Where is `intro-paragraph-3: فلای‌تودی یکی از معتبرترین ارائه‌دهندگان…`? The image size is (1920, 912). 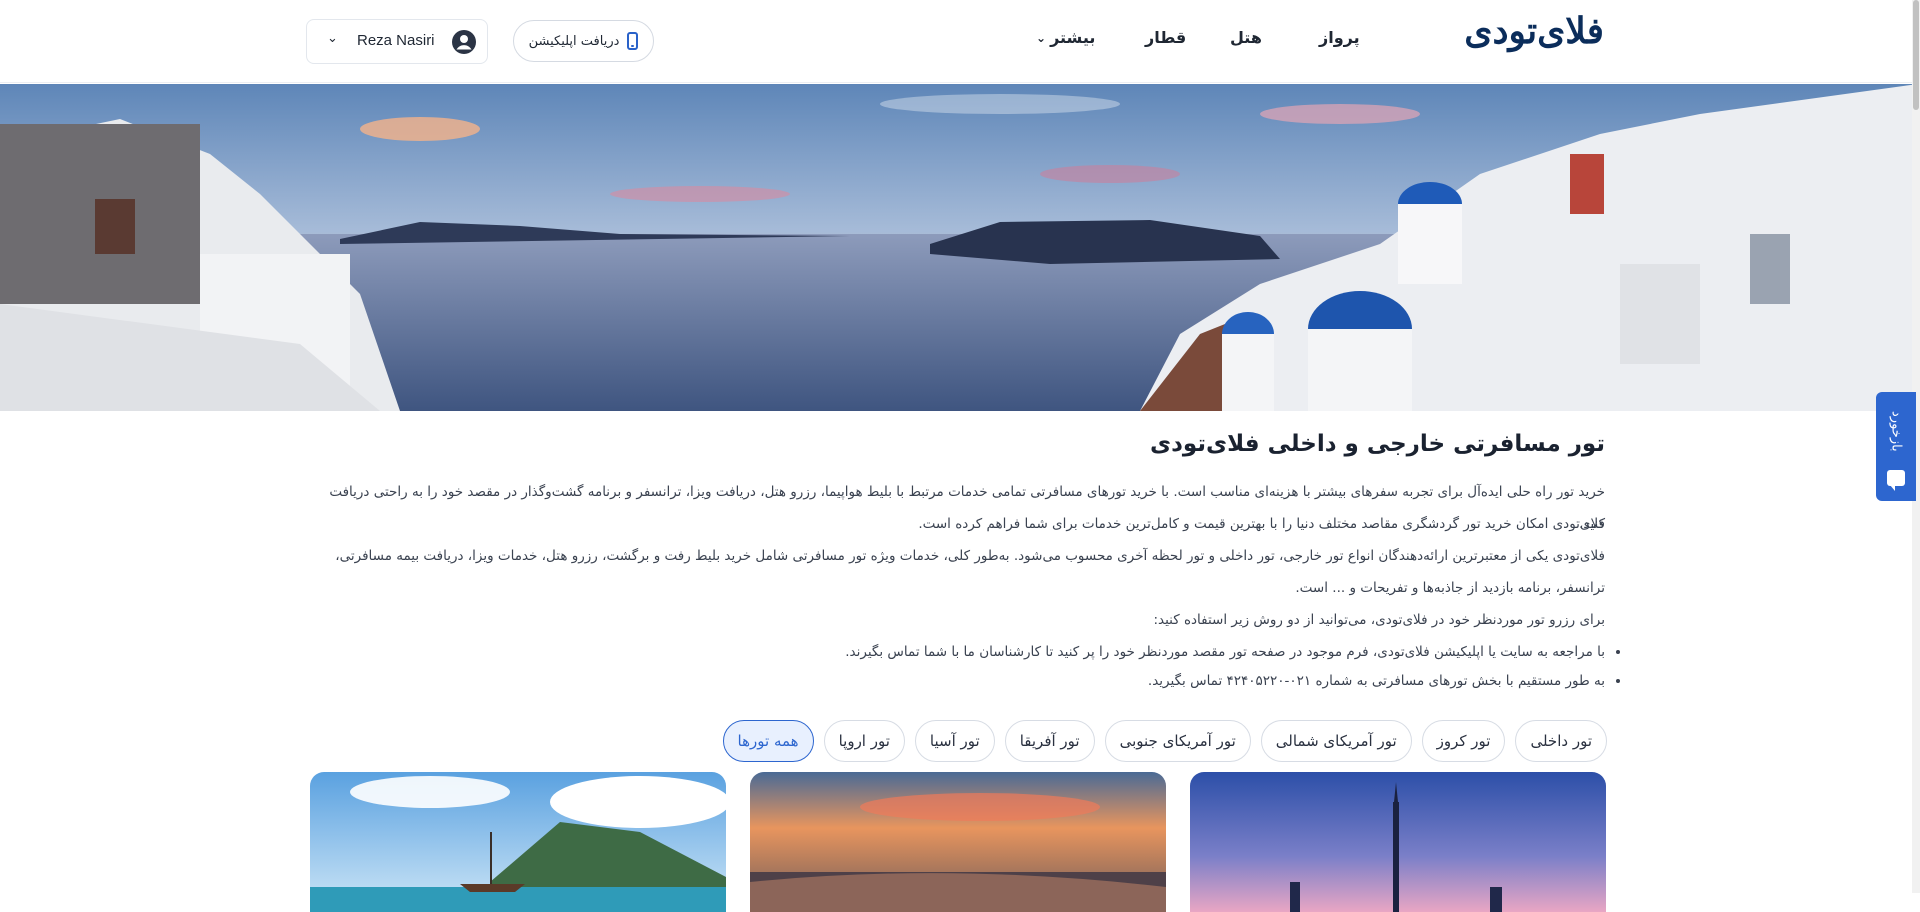
intro-paragraph-3: فلای‌تودی یکی از معتبرترین ارائه‌دهندگان… is located at coordinates (970, 572).